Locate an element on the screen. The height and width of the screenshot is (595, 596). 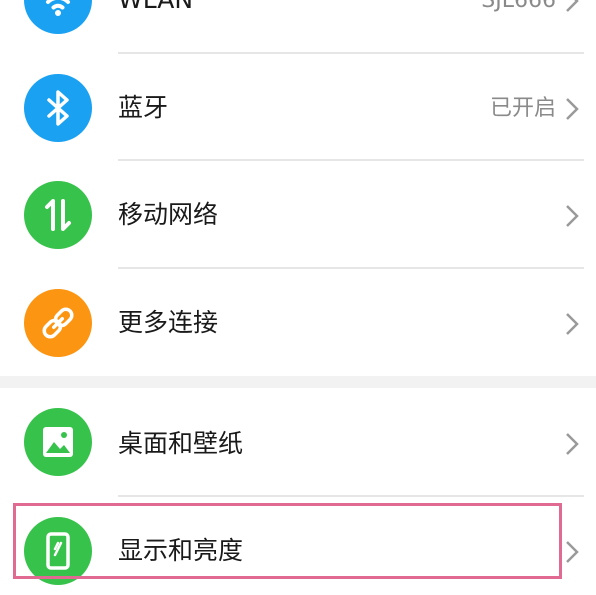
settings-item-label: 更多连接 is located at coordinates (168, 322).